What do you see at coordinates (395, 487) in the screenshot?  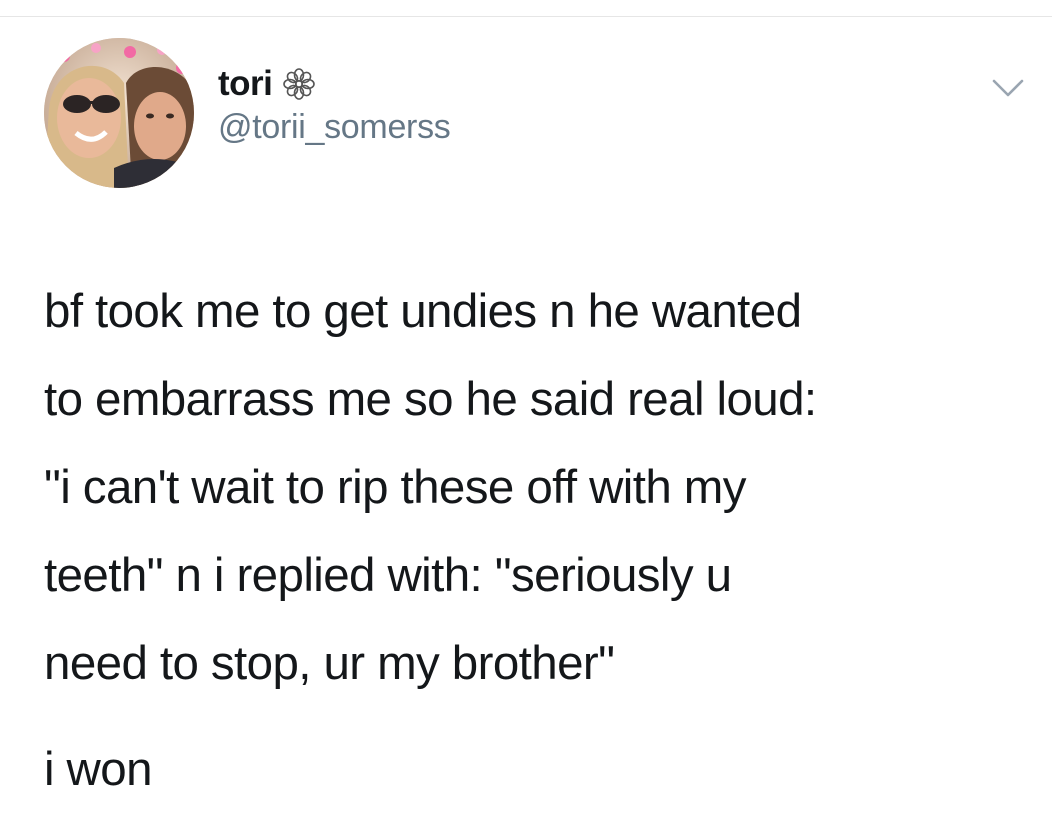 I see `tweet-text-line: "i can't wait to rip these off with my` at bounding box center [395, 487].